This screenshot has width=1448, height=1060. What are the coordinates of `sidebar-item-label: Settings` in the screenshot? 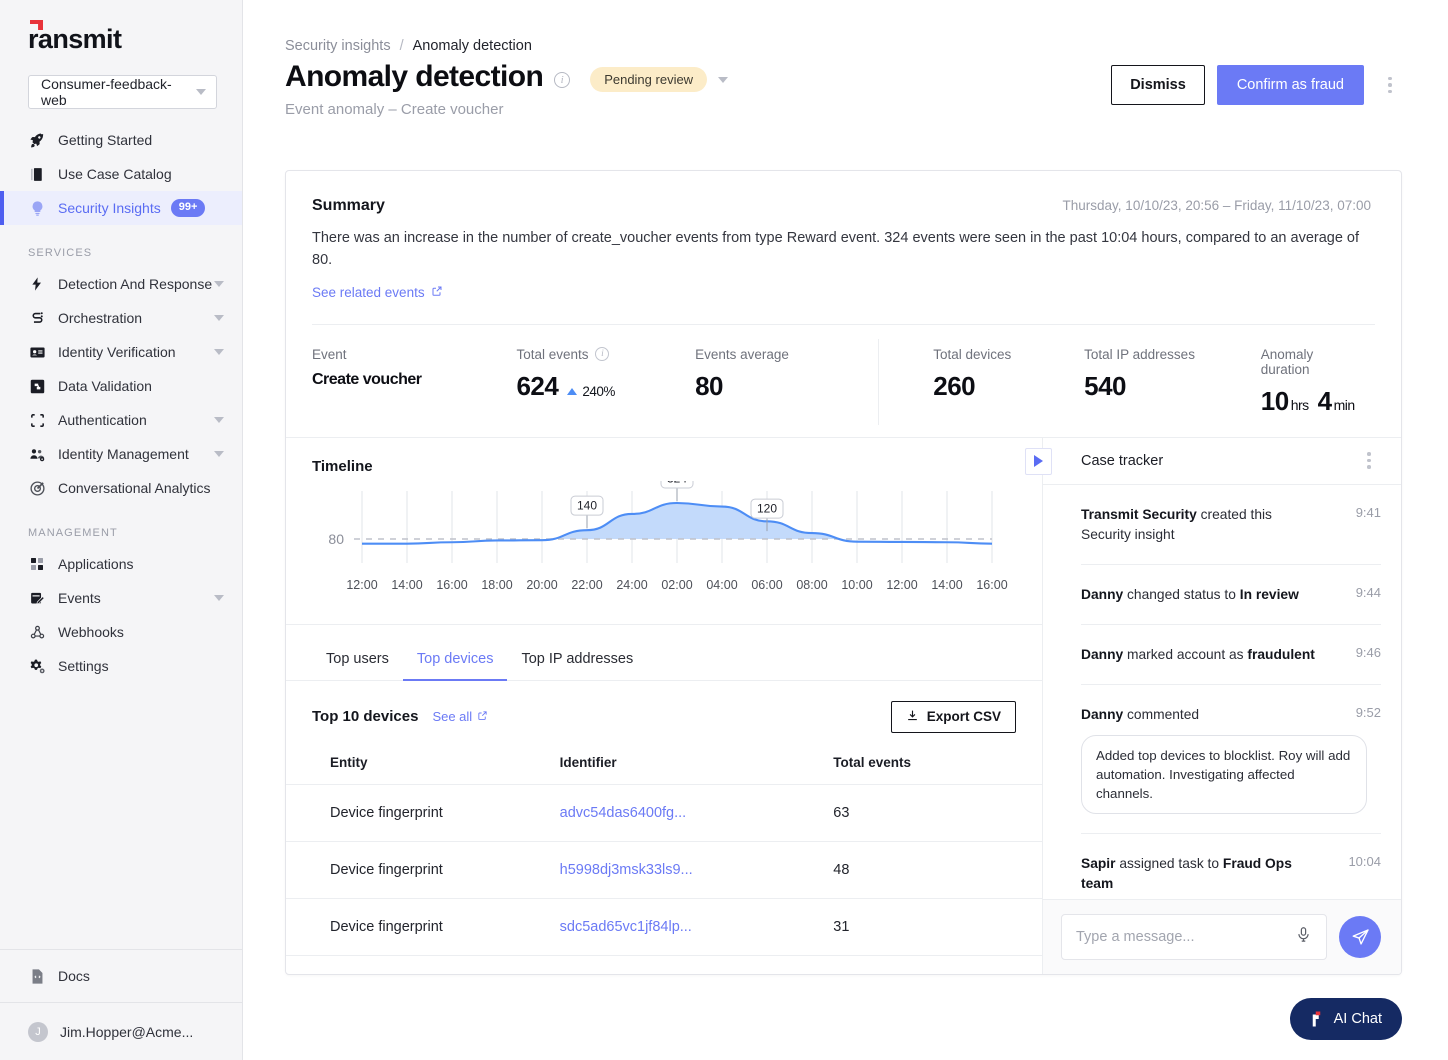 It's located at (83, 666).